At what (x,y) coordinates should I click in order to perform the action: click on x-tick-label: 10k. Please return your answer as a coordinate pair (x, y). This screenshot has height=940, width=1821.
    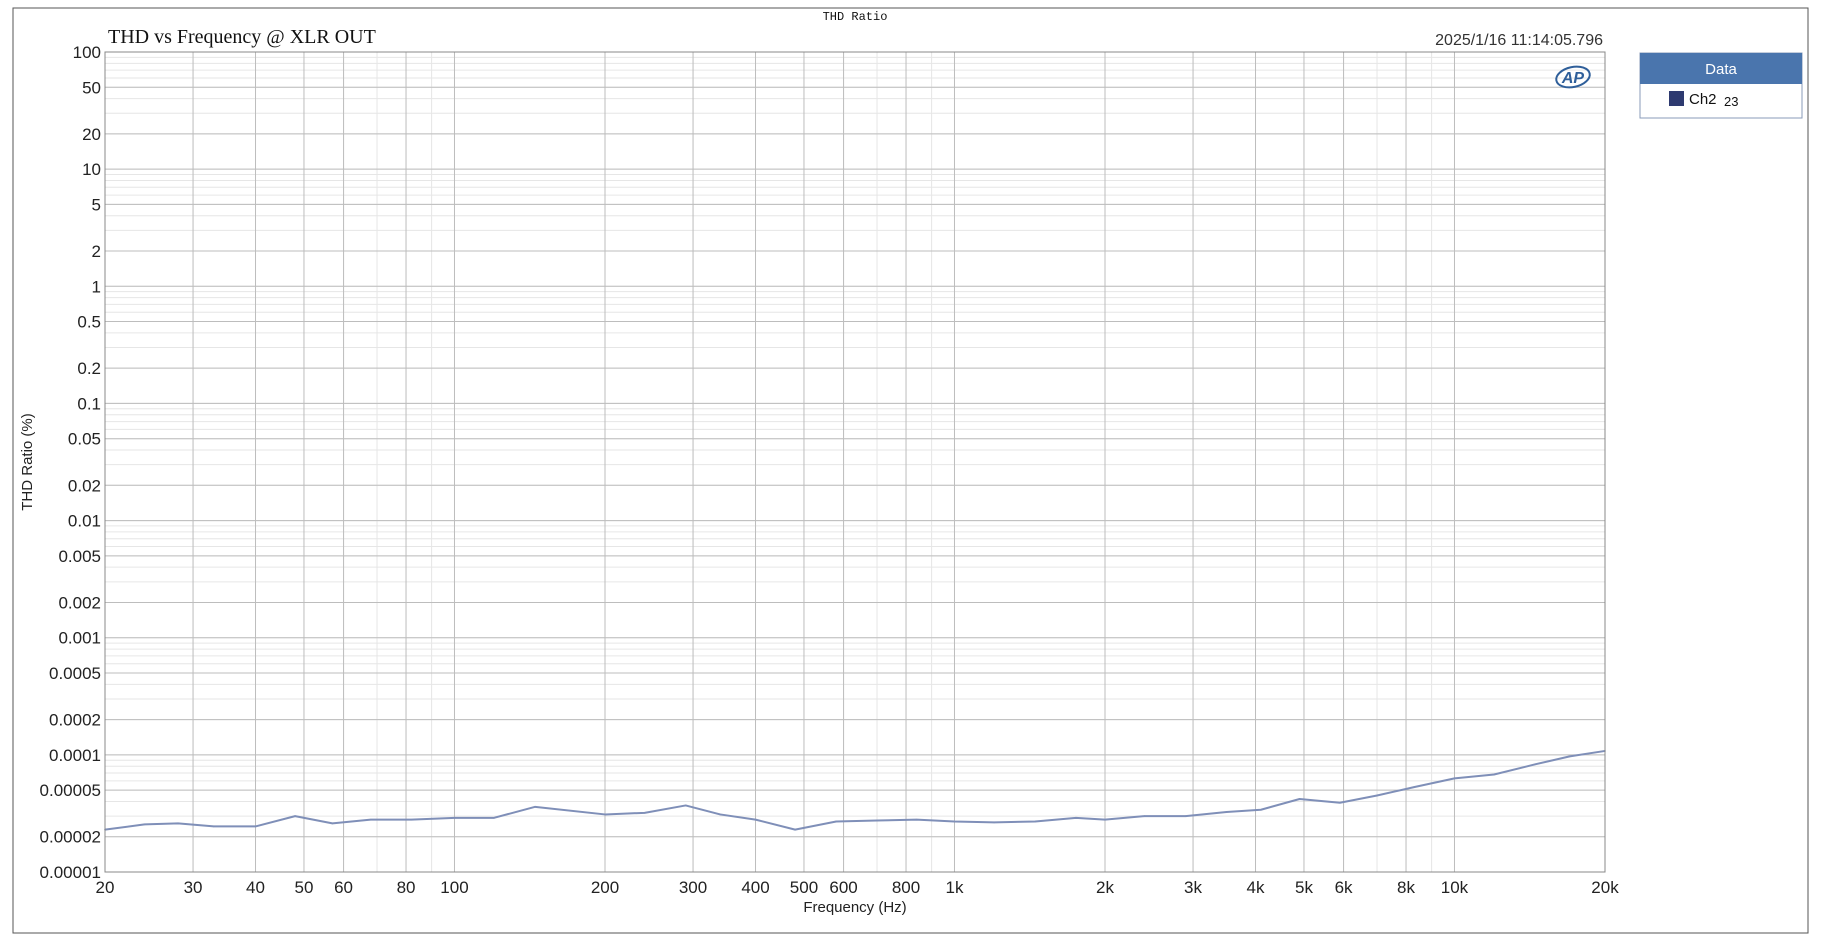
    Looking at the image, I should click on (1455, 887).